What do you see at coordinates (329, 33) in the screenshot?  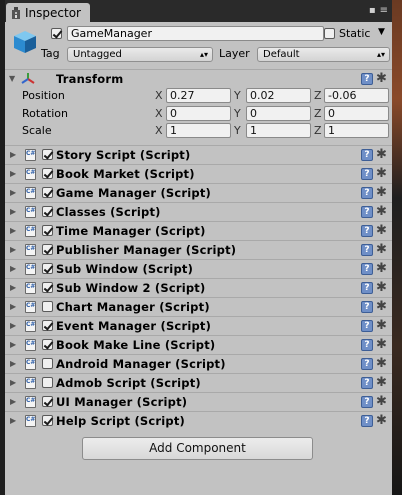 I see `static-checkbox` at bounding box center [329, 33].